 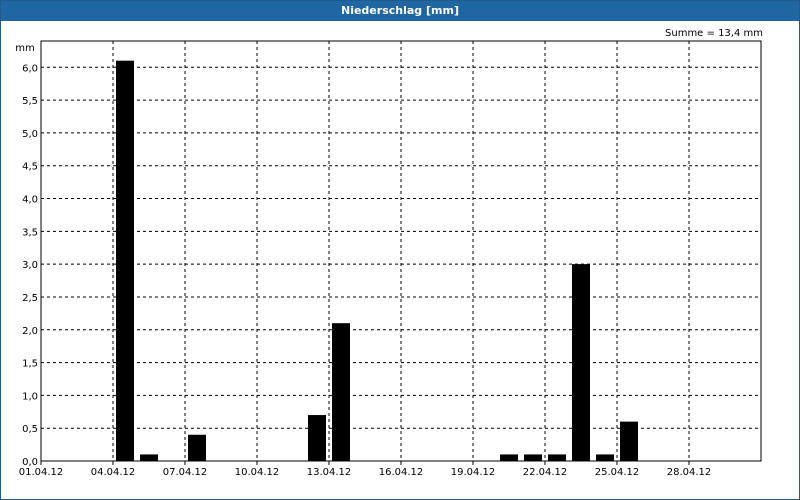 What do you see at coordinates (30, 101) in the screenshot?
I see `y-tick-label: 5,5` at bounding box center [30, 101].